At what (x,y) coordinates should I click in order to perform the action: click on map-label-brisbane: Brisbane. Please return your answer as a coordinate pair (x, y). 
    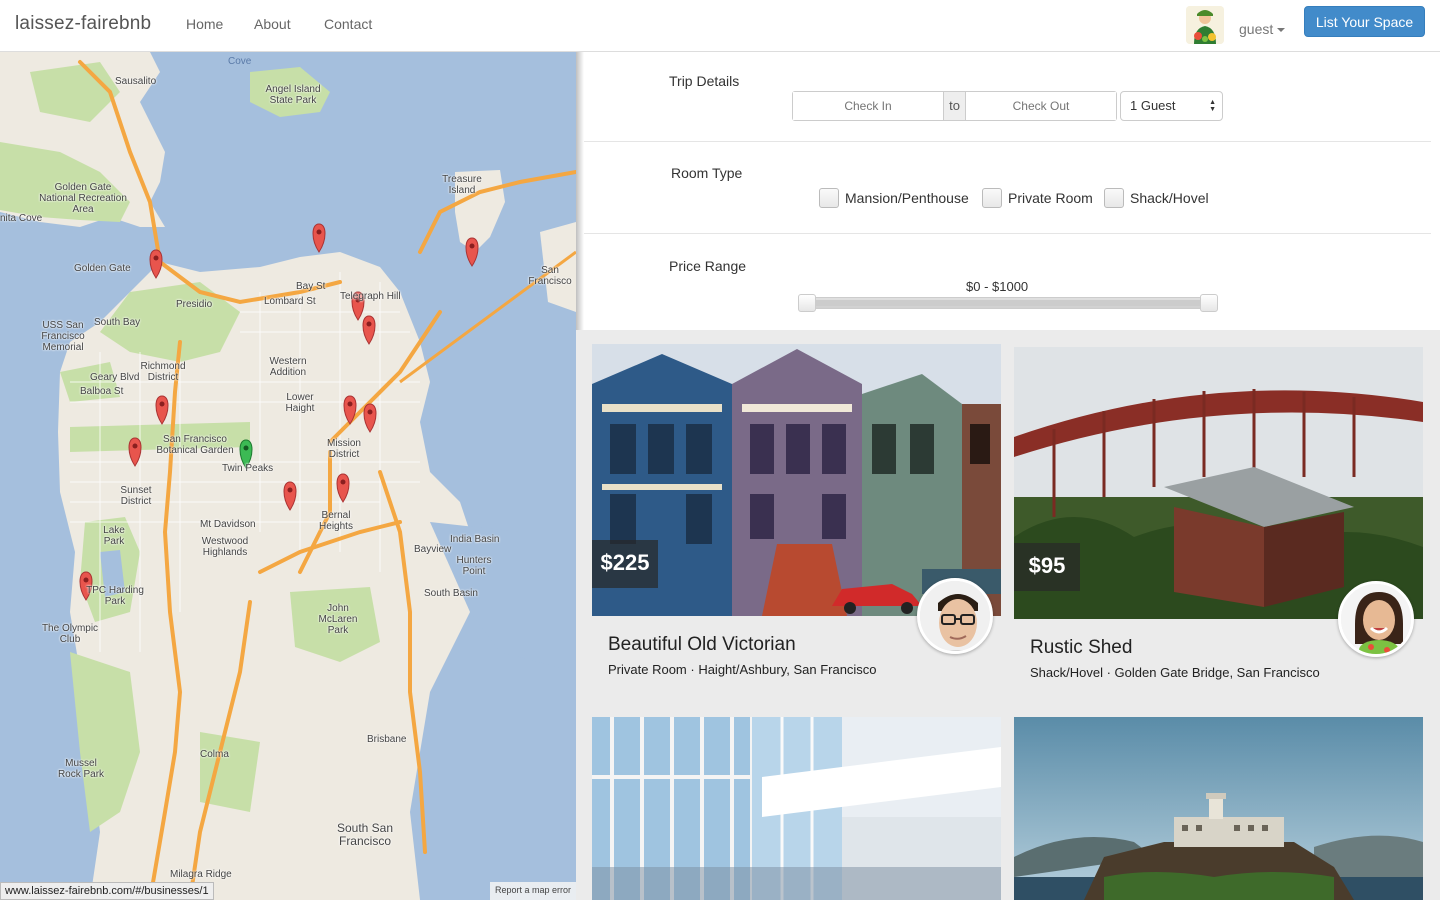
    Looking at the image, I should click on (387, 739).